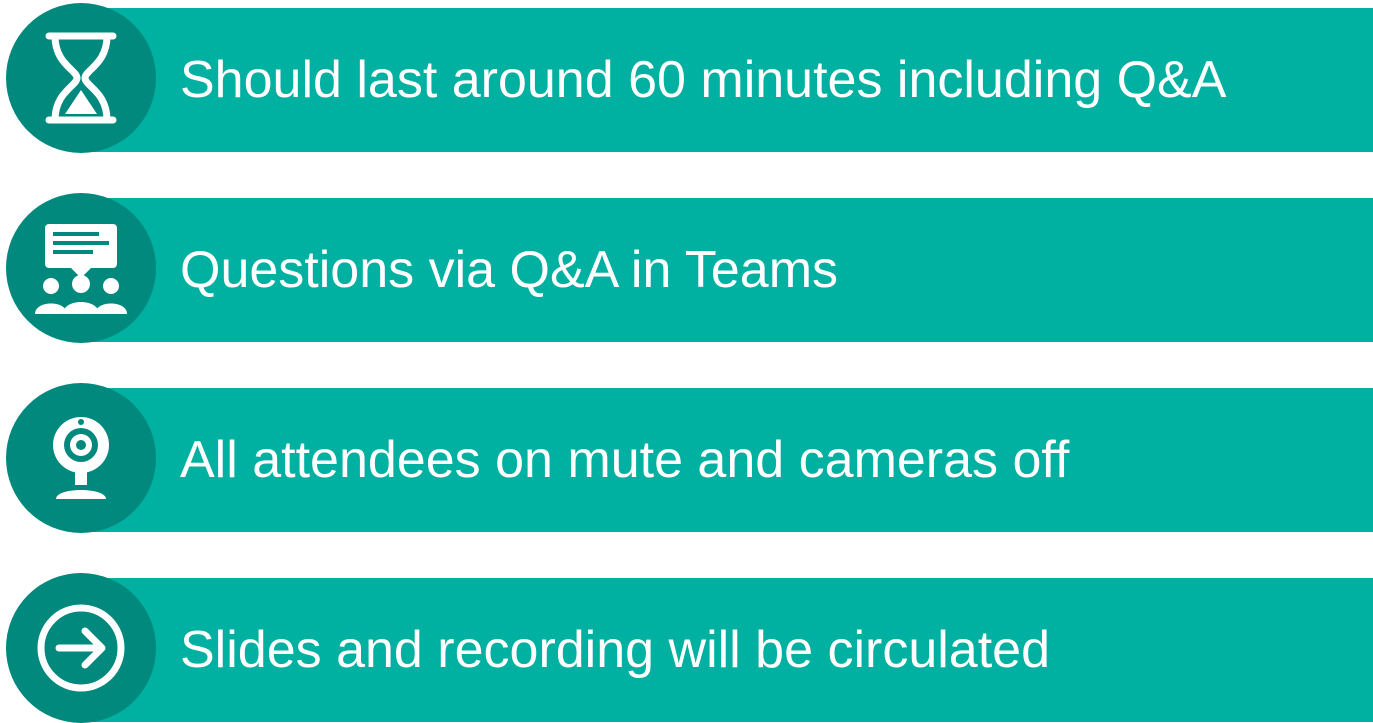 The image size is (1373, 723). I want to click on webcam-icon, so click(81, 458).